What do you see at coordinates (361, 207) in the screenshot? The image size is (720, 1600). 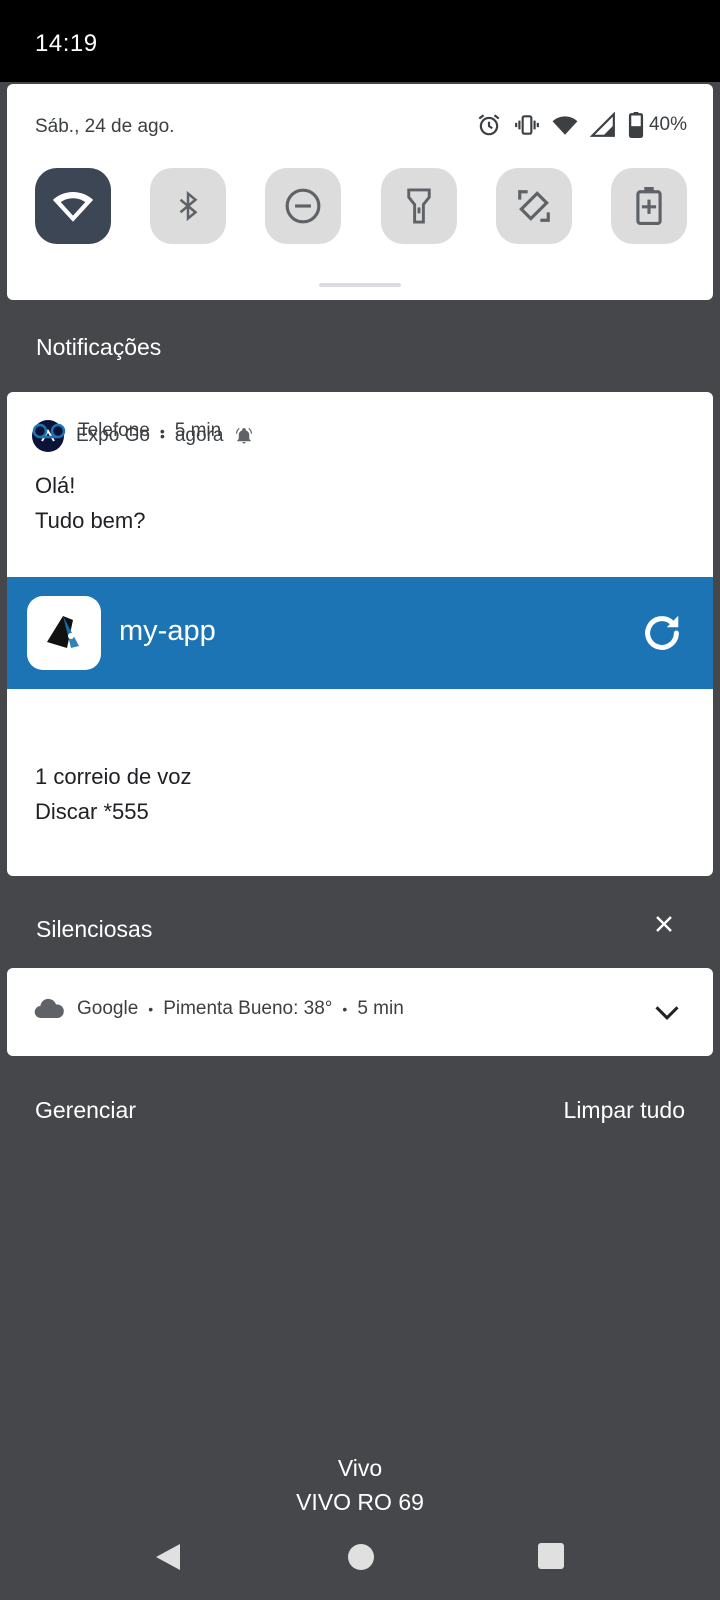 I see `quick-settings-tiles` at bounding box center [361, 207].